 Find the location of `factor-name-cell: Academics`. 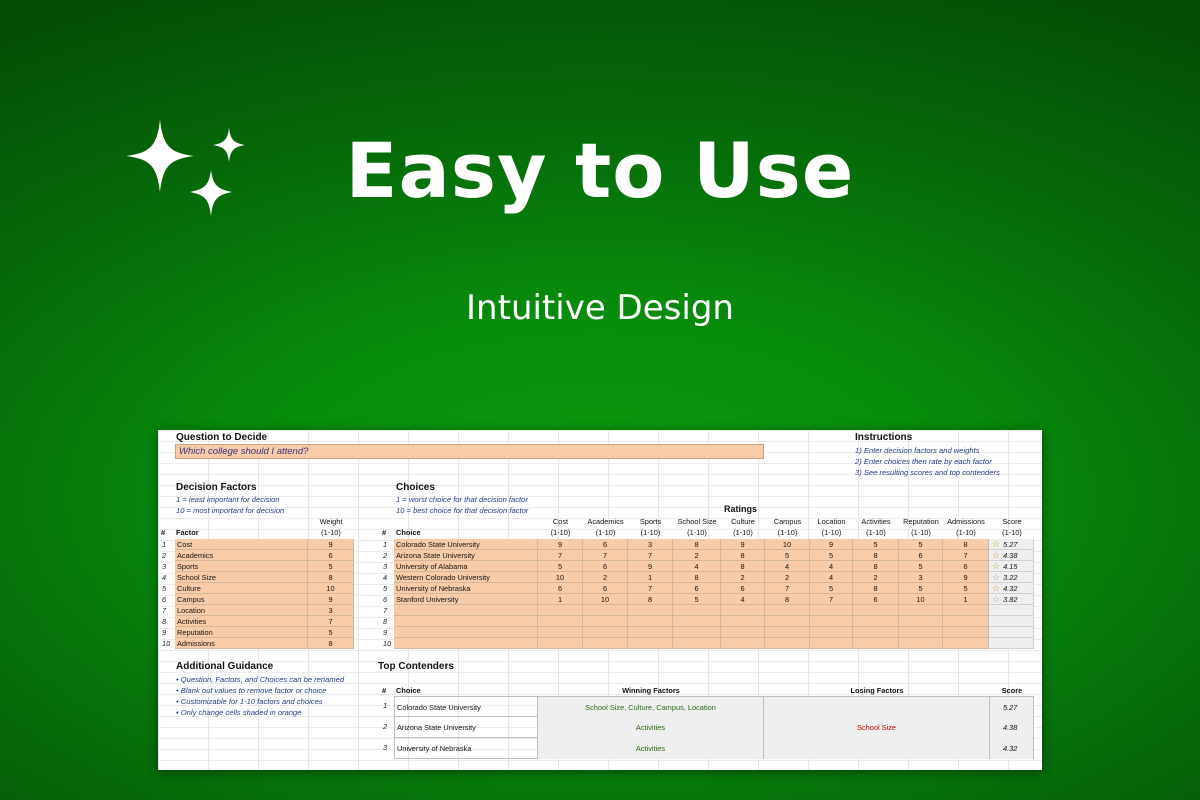

factor-name-cell: Academics is located at coordinates (241, 555).